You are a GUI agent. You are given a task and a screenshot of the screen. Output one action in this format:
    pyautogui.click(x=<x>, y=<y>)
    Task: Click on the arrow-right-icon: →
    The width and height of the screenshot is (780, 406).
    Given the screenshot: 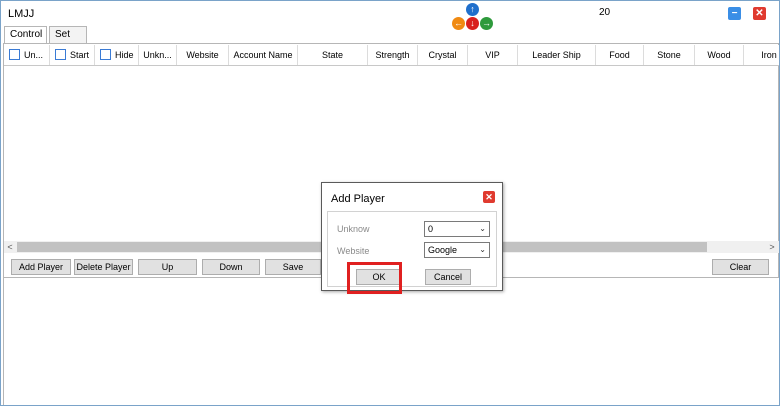 What is the action you would take?
    pyautogui.click(x=486, y=23)
    